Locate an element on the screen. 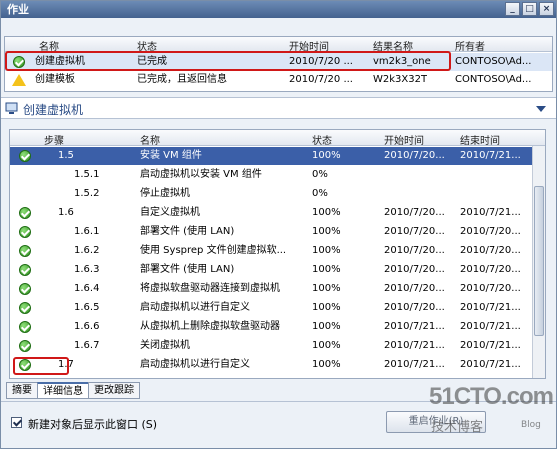  step-number: 1.6.3 is located at coordinates (87, 269).